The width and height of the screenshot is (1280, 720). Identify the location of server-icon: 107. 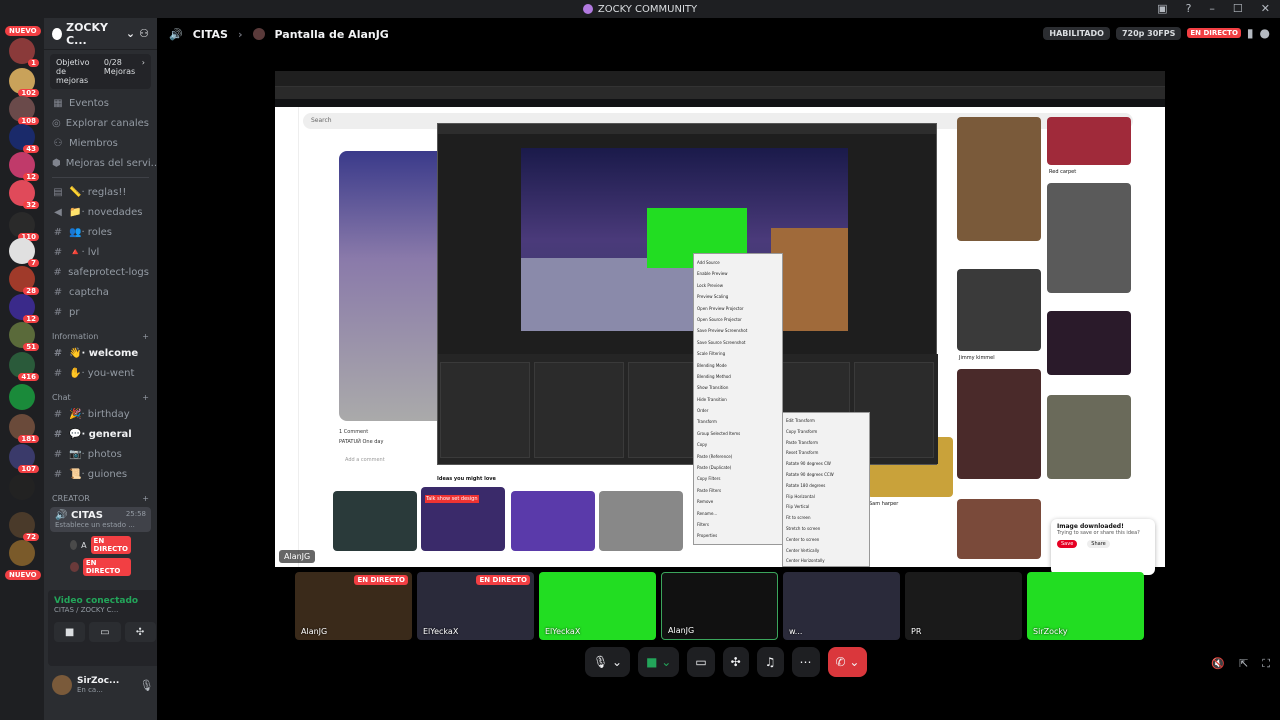
(24, 458).